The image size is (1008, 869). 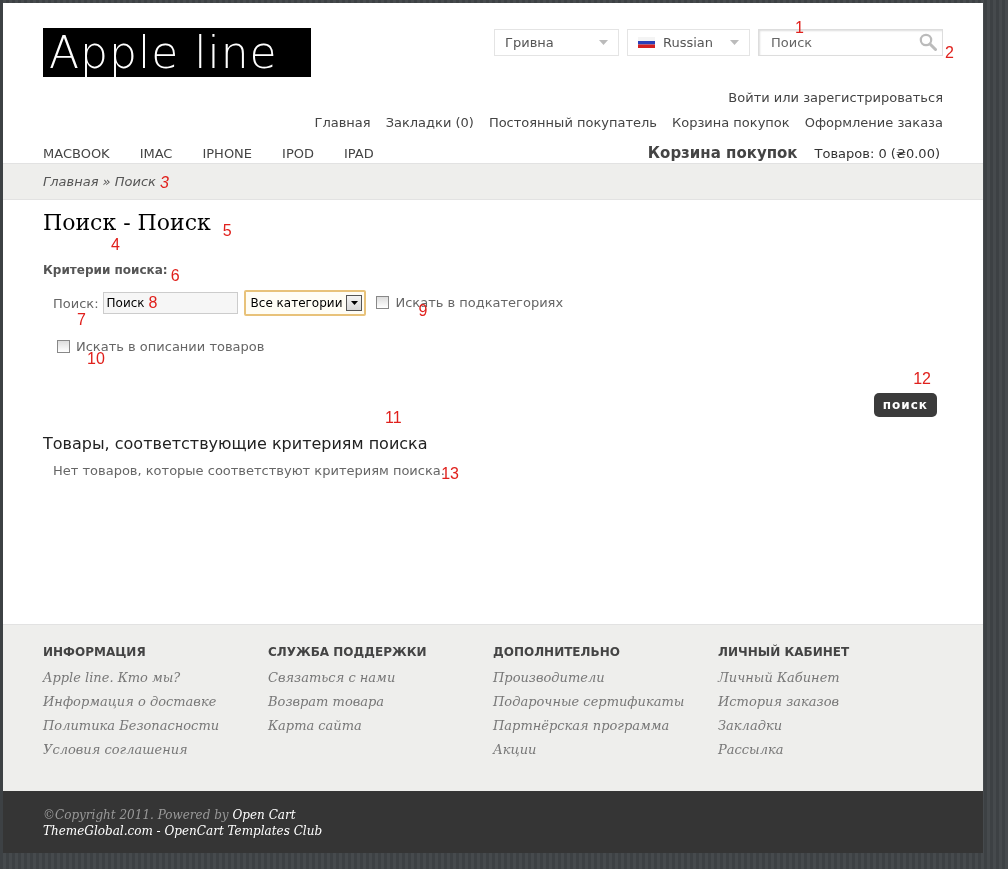 What do you see at coordinates (949, 53) in the screenshot?
I see `annotation-number: 2` at bounding box center [949, 53].